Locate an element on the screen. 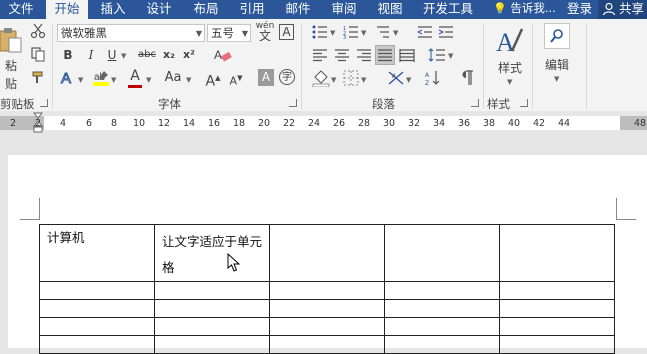  change-case-button: Aa is located at coordinates (173, 78).